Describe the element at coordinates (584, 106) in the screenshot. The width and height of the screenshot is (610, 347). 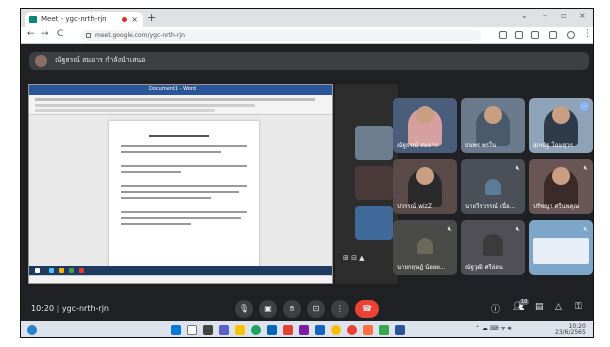
I see `more-options-icon: ⋯` at that location.